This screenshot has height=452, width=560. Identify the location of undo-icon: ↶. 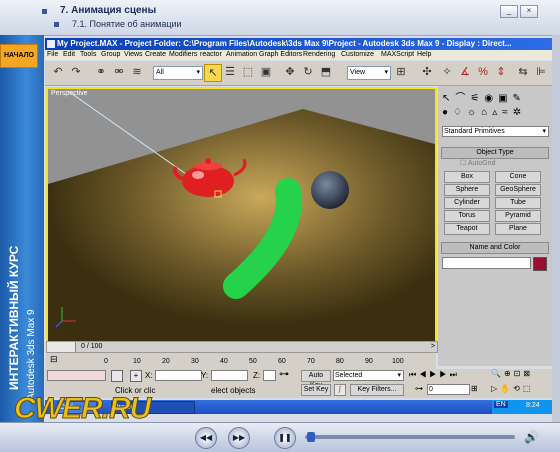
(58, 72).